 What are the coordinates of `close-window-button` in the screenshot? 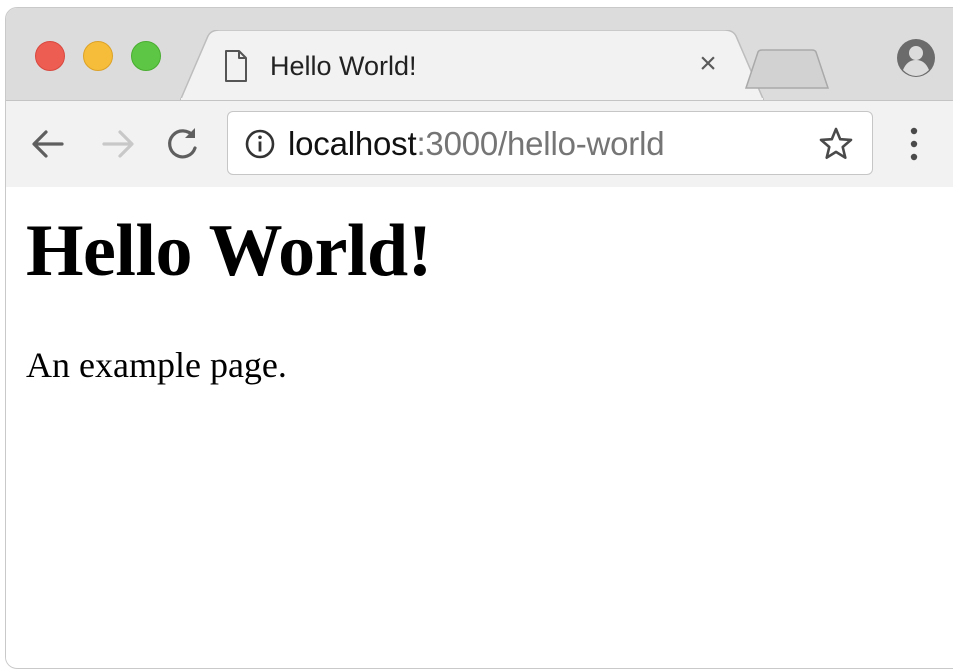 It's located at (50, 56).